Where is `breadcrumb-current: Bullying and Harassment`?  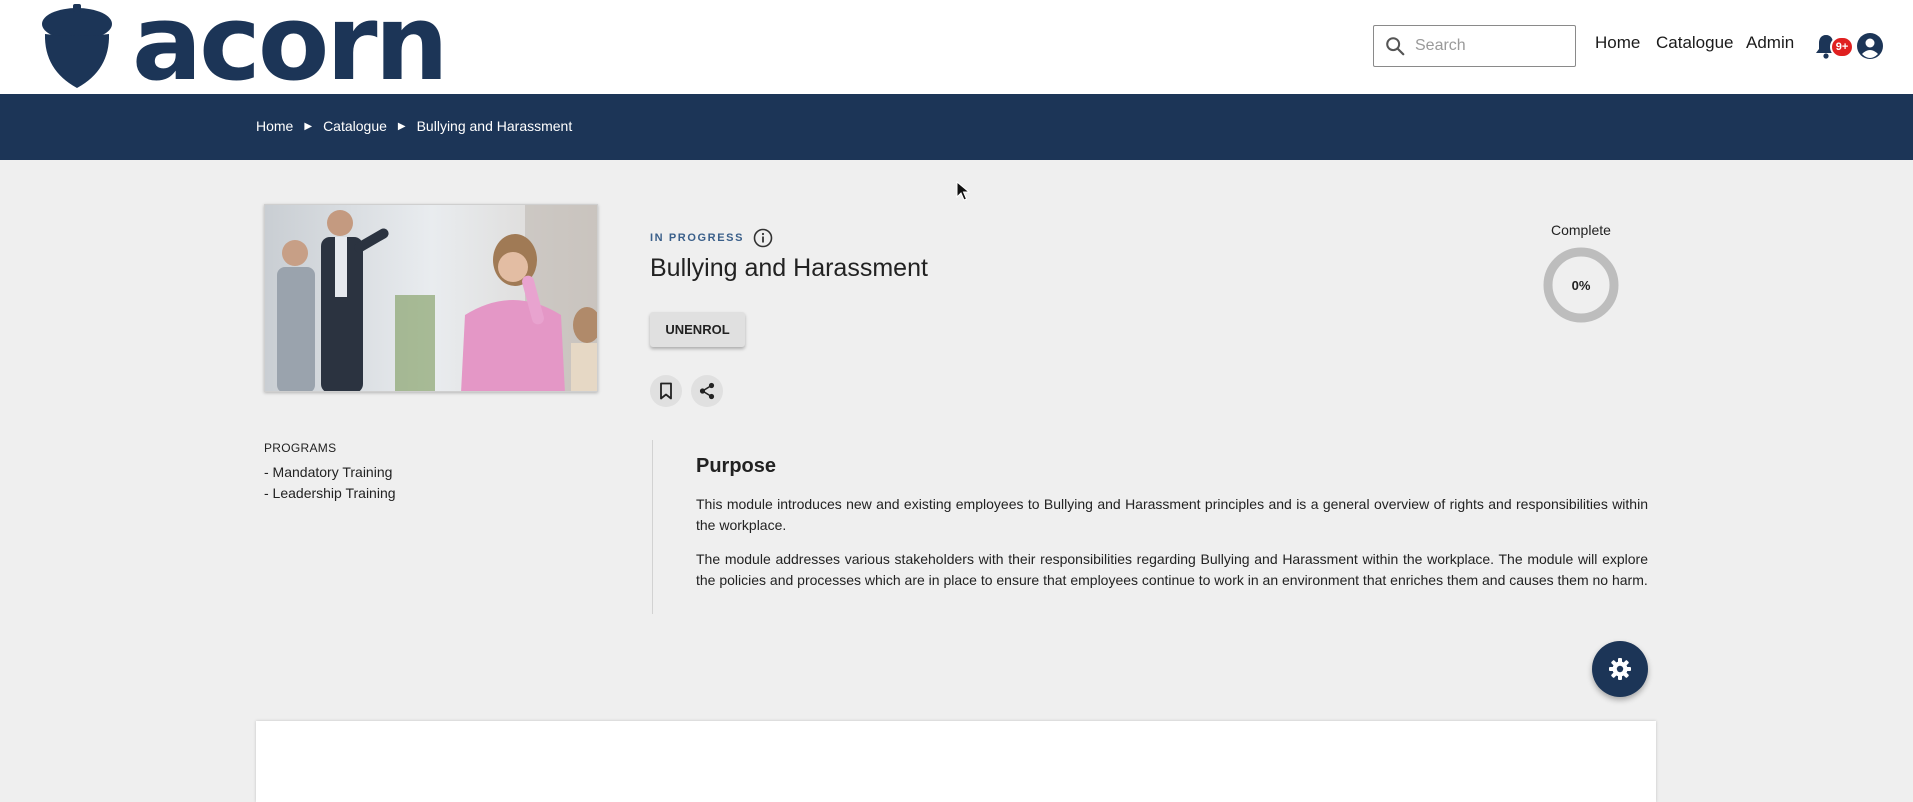 breadcrumb-current: Bullying and Harassment is located at coordinates (495, 126).